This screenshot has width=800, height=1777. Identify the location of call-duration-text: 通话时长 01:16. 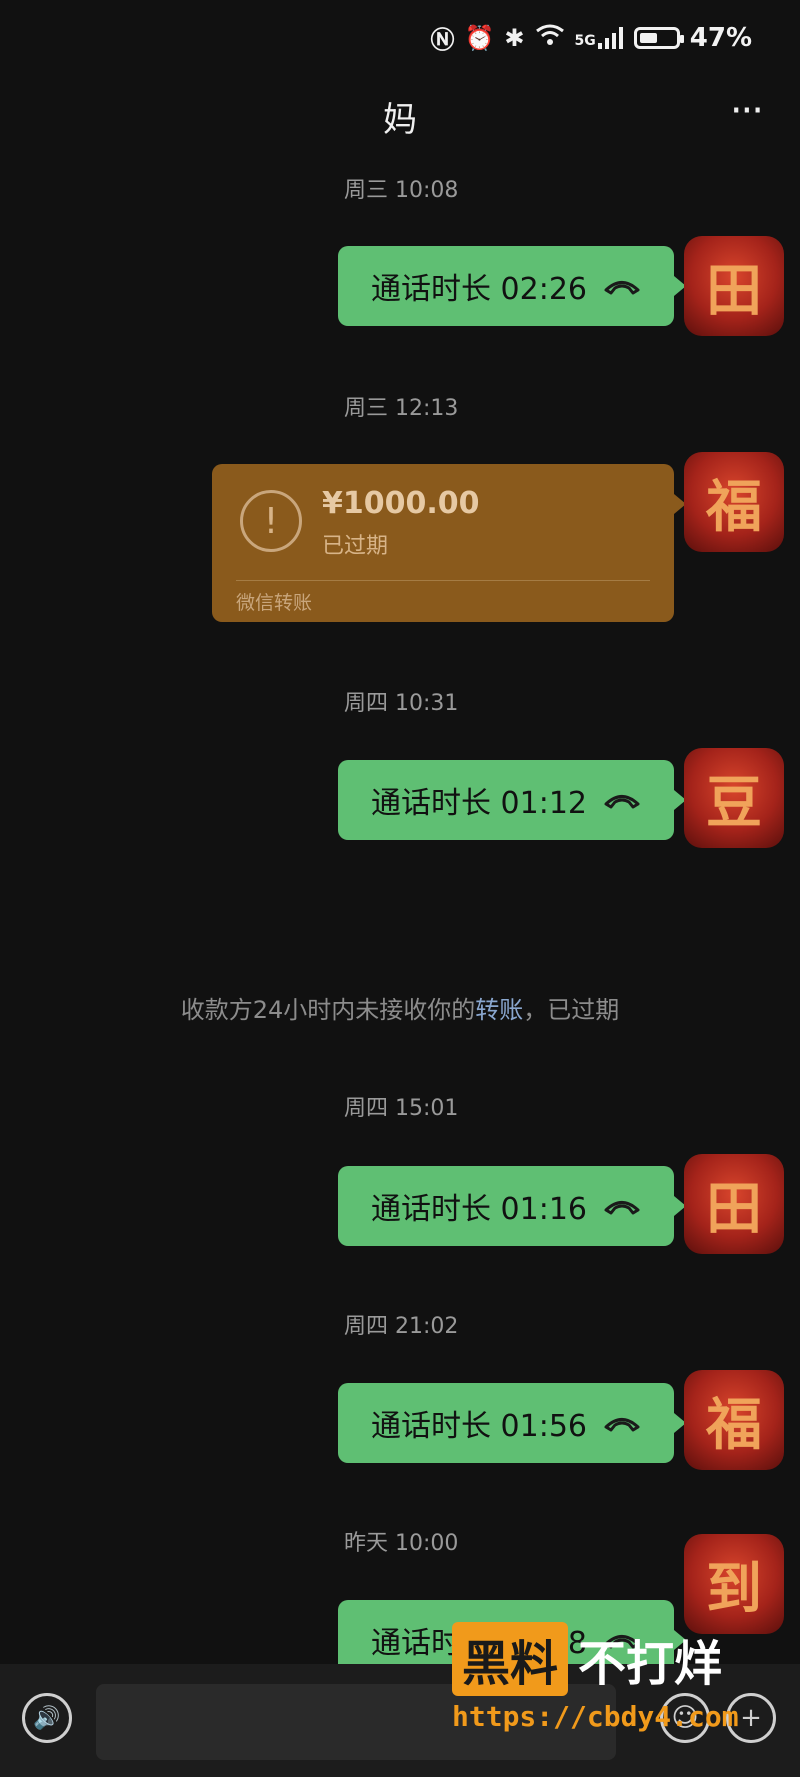
(479, 1209).